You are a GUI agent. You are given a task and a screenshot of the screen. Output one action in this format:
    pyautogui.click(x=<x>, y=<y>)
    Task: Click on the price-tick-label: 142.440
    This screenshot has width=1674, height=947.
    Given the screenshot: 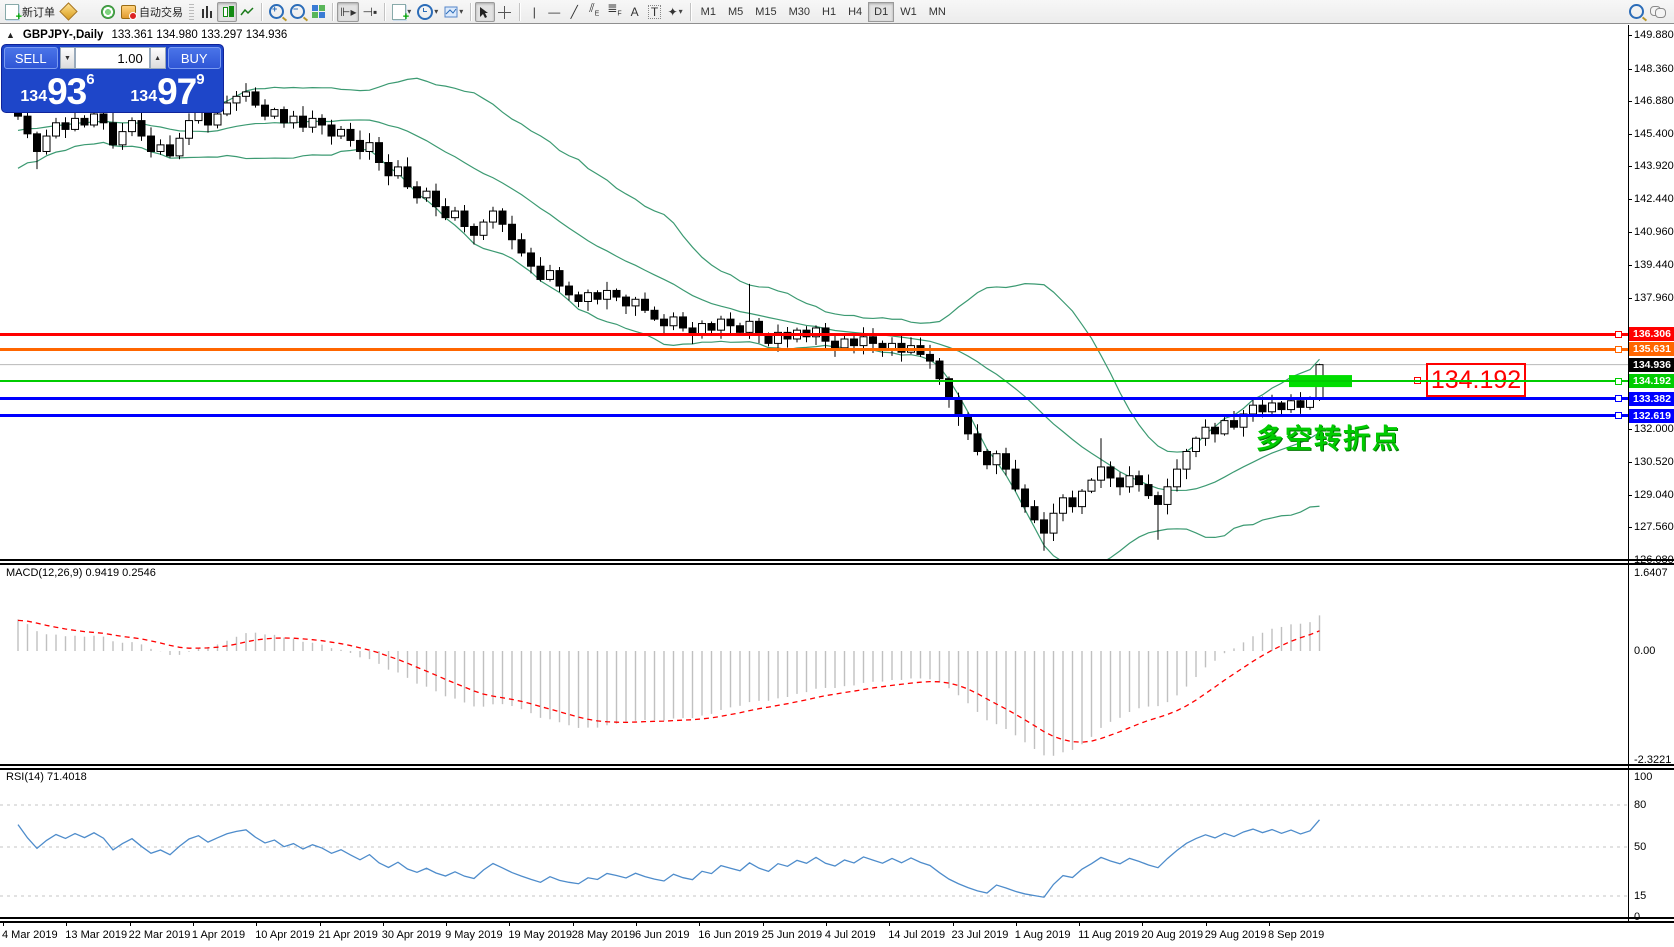 What is the action you would take?
    pyautogui.click(x=1654, y=199)
    